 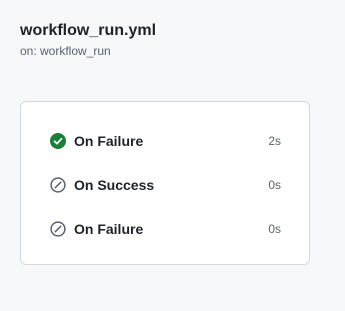 What do you see at coordinates (88, 30) in the screenshot?
I see `workflow-title: workflow_run.yml` at bounding box center [88, 30].